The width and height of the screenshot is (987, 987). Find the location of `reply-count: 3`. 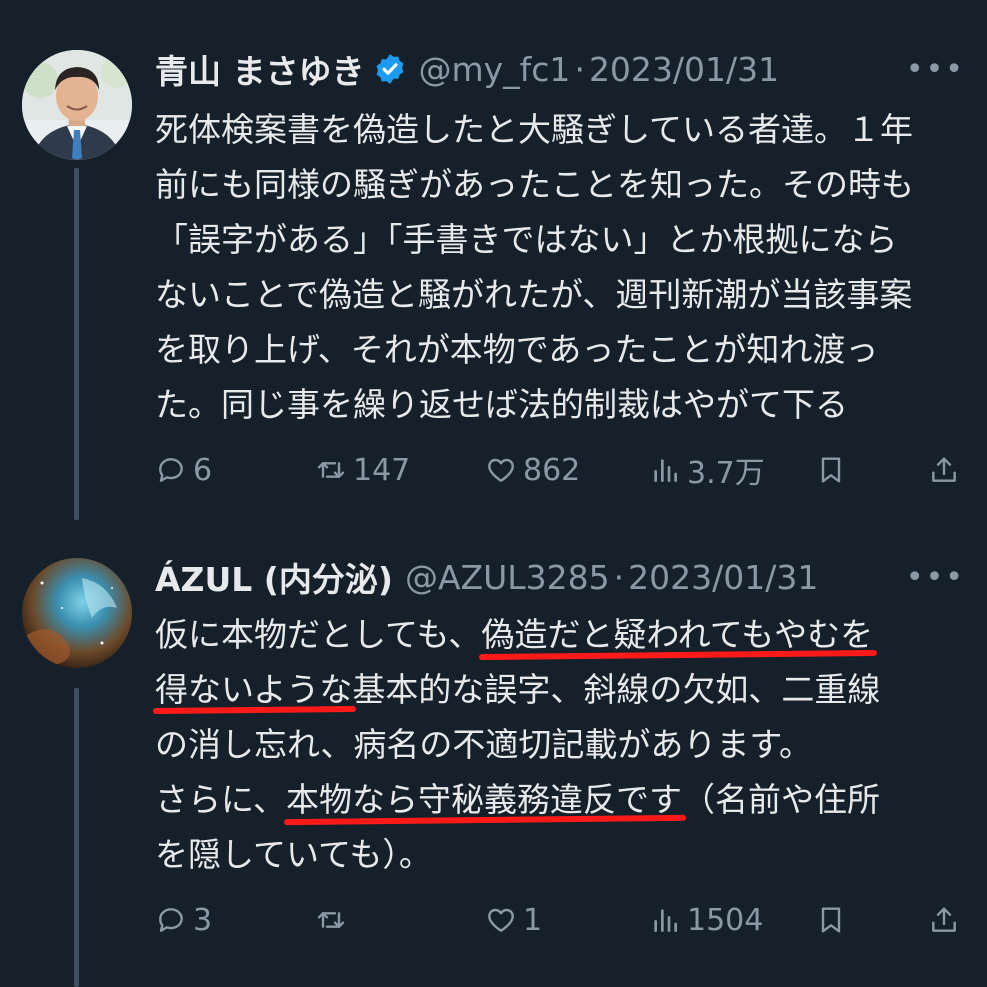

reply-count: 3 is located at coordinates (203, 920).